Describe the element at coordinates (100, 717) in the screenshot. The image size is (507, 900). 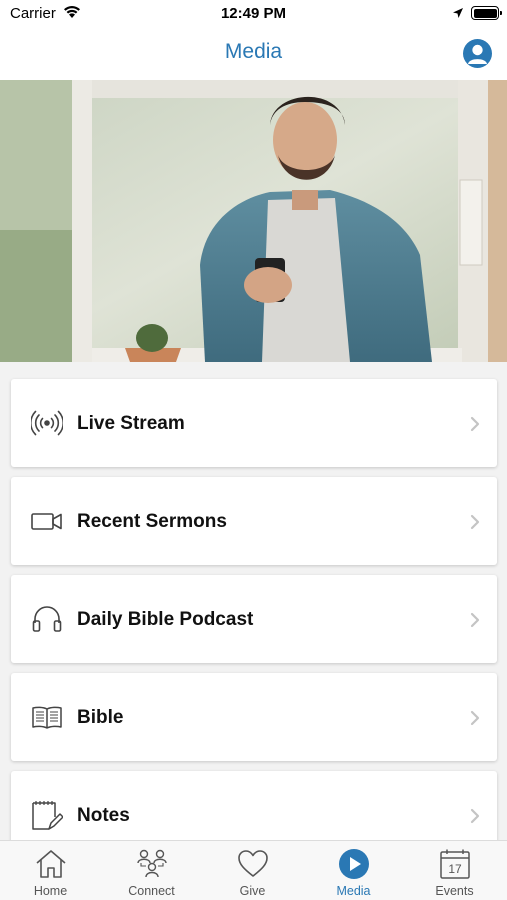
I see `menu-item-label: Bible` at that location.